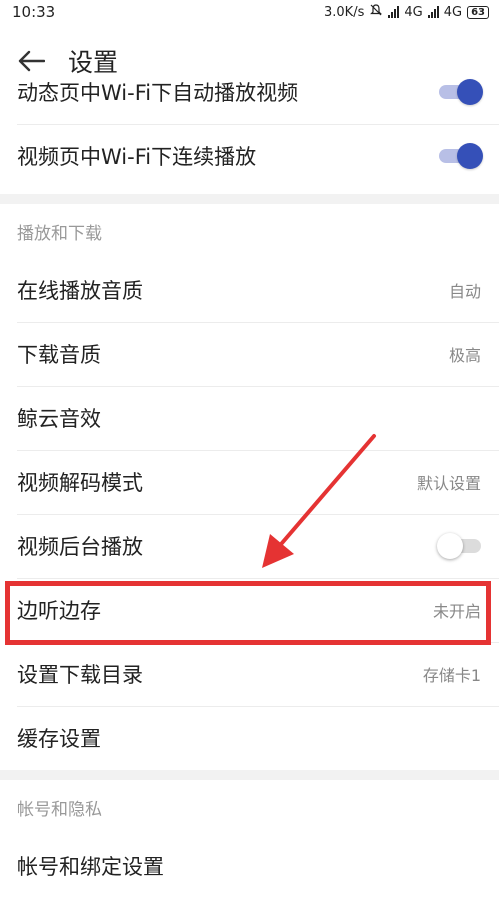  I want to click on setting-row-feed-autoplay: 动态页中Wi-Fi下自动播放视频, so click(249, 92).